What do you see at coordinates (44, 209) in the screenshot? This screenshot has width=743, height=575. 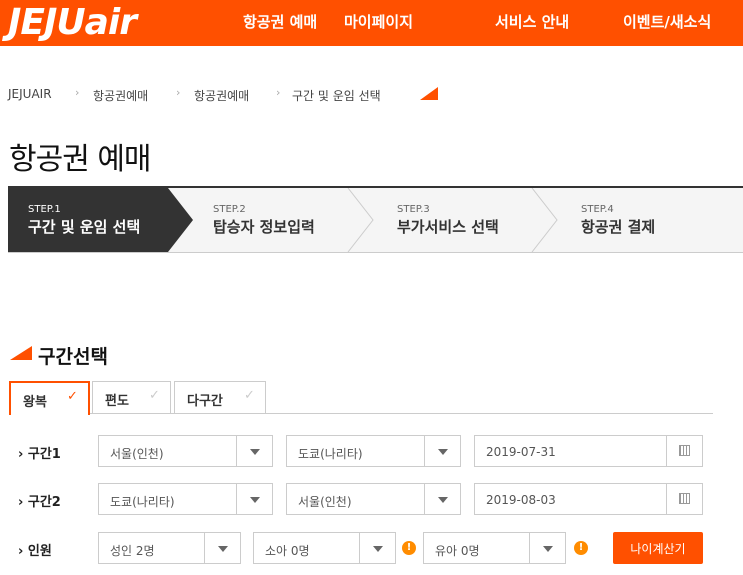 I see `step-1-number: STEP.1` at bounding box center [44, 209].